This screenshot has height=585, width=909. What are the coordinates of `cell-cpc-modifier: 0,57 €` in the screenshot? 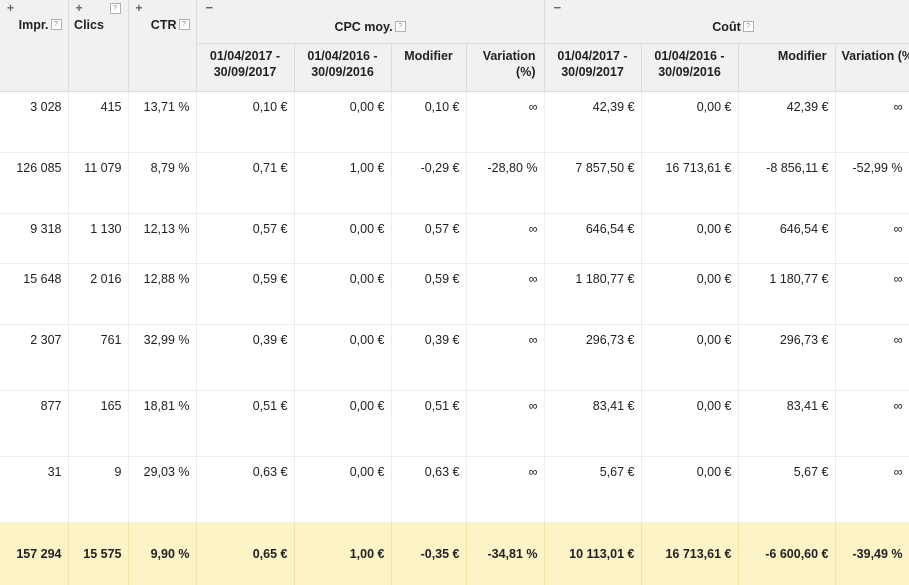 It's located at (429, 238).